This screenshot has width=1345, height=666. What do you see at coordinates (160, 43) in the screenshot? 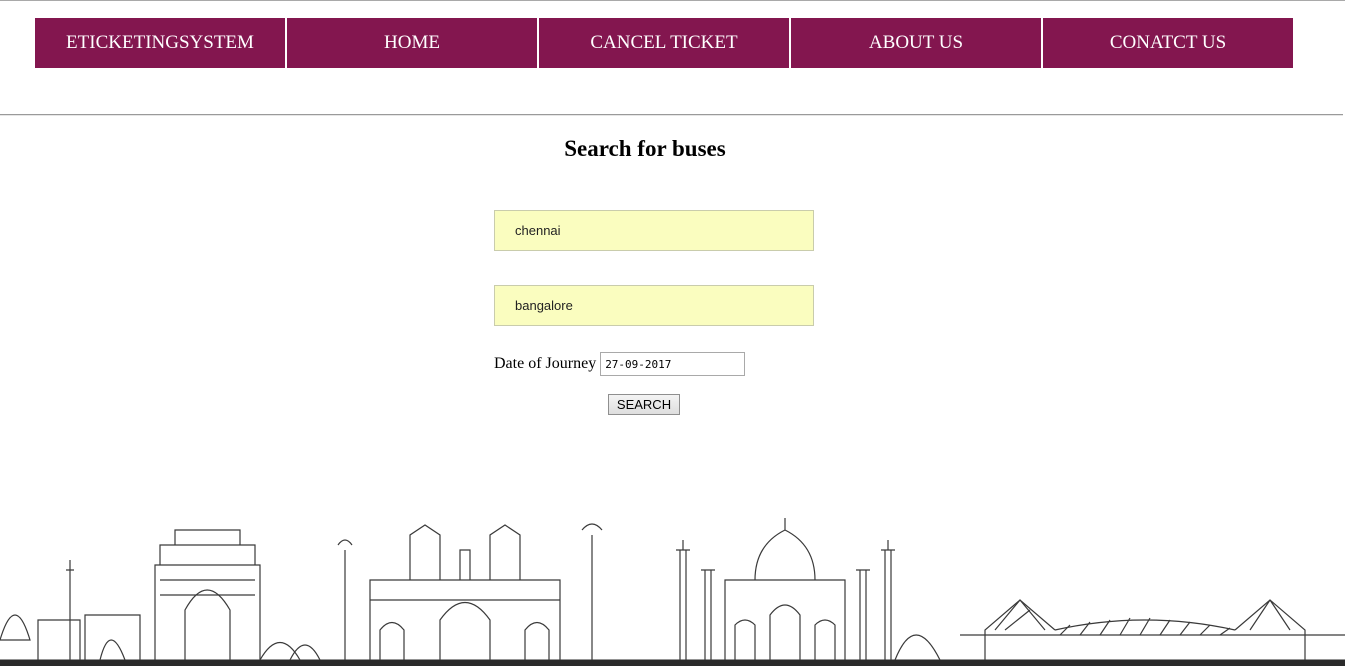
I see `nav-brand: ETICKETINGSYSTEM` at bounding box center [160, 43].